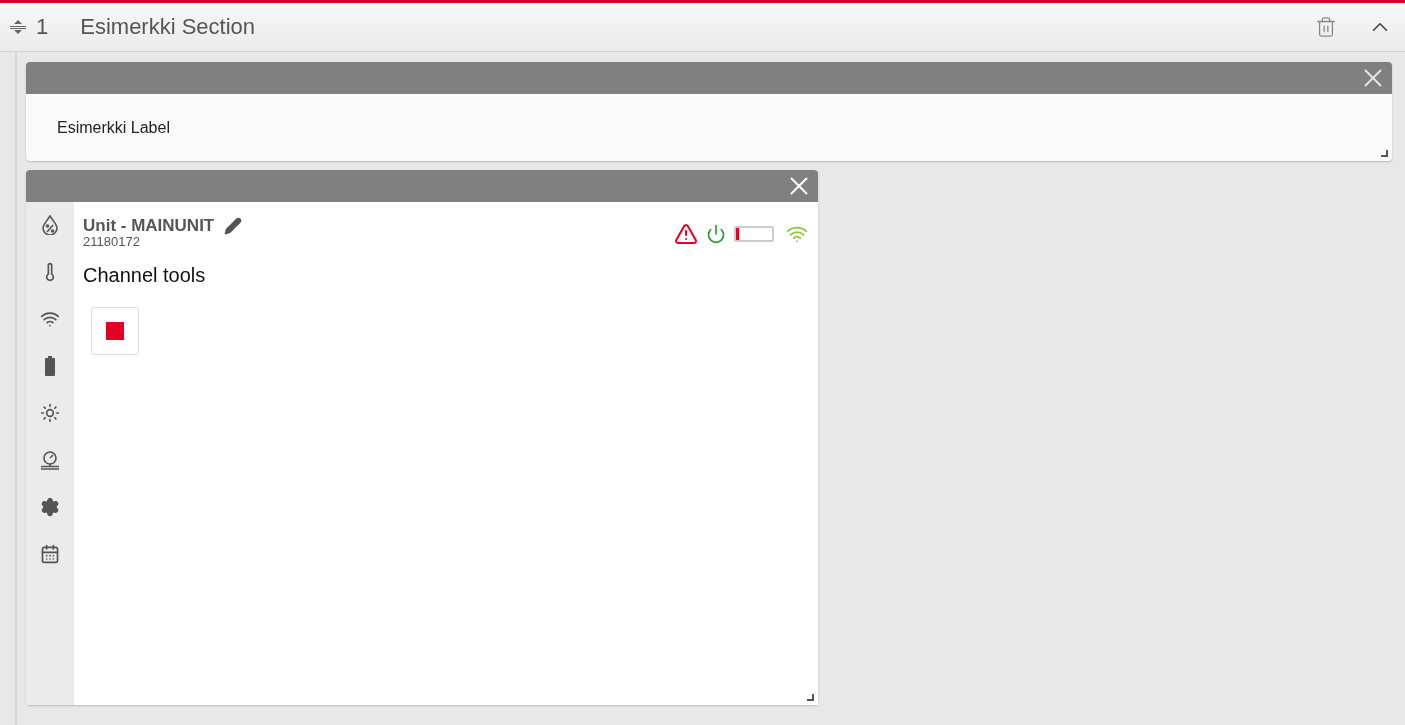  I want to click on unit-title: Unit - MAINUNIT, so click(149, 226).